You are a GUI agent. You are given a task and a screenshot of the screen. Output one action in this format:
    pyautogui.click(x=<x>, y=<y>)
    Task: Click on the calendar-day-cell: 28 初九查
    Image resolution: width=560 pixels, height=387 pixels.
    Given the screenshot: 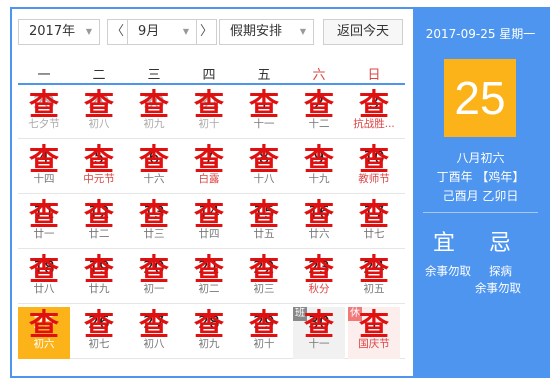 What is the action you would take?
    pyautogui.click(x=209, y=333)
    